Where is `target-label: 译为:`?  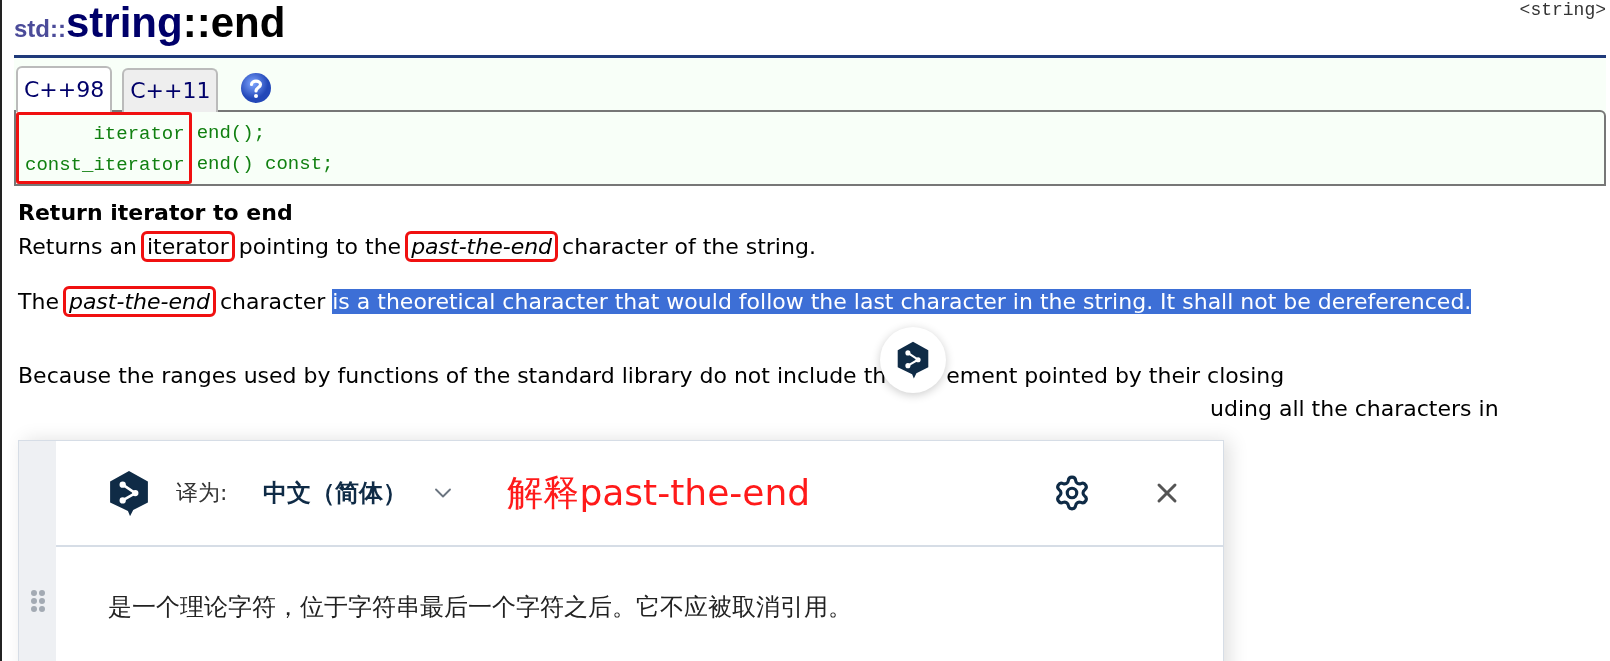
target-label: 译为: is located at coordinates (202, 493).